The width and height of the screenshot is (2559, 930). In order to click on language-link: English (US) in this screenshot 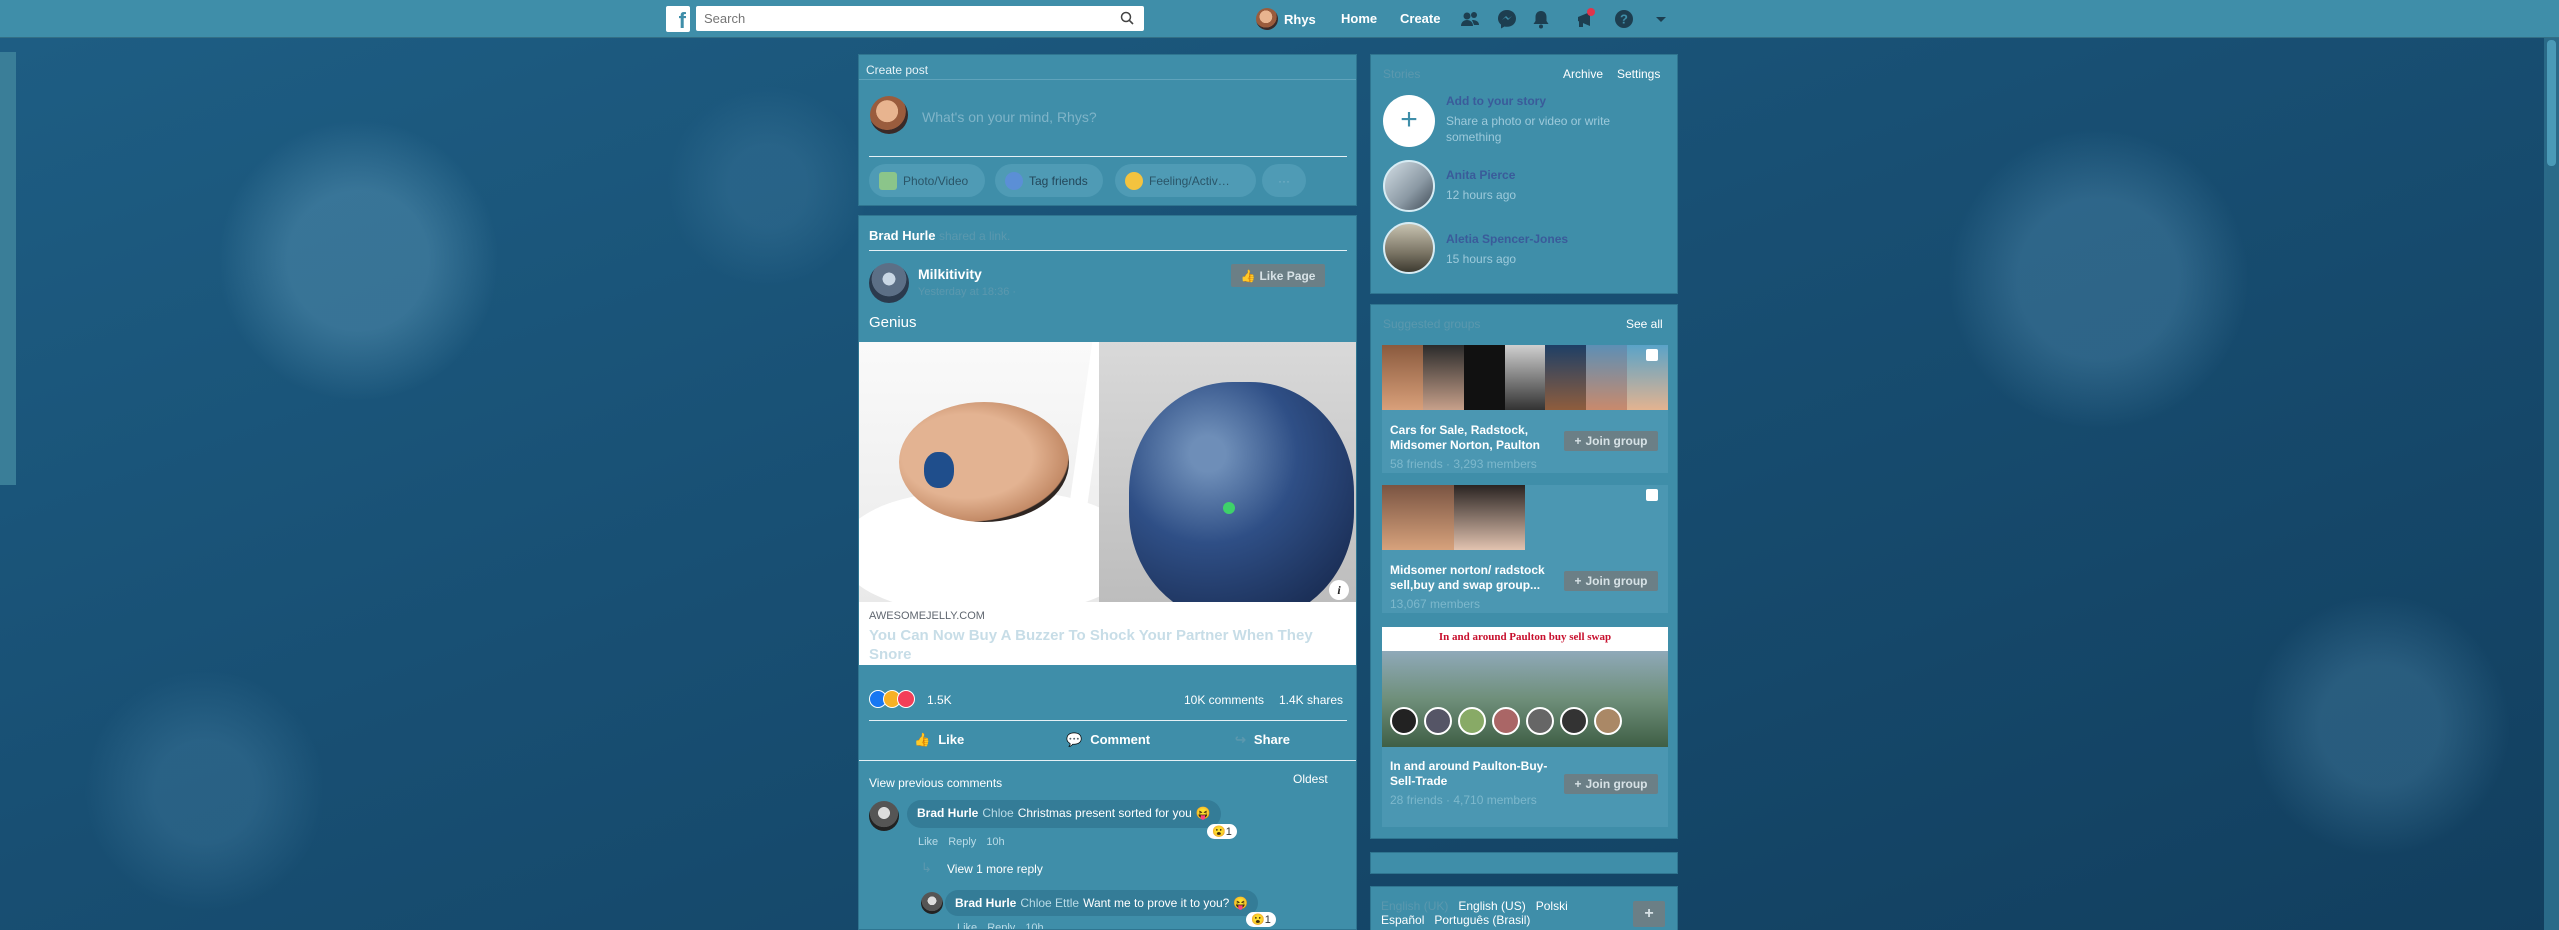, I will do `click(1491, 906)`.